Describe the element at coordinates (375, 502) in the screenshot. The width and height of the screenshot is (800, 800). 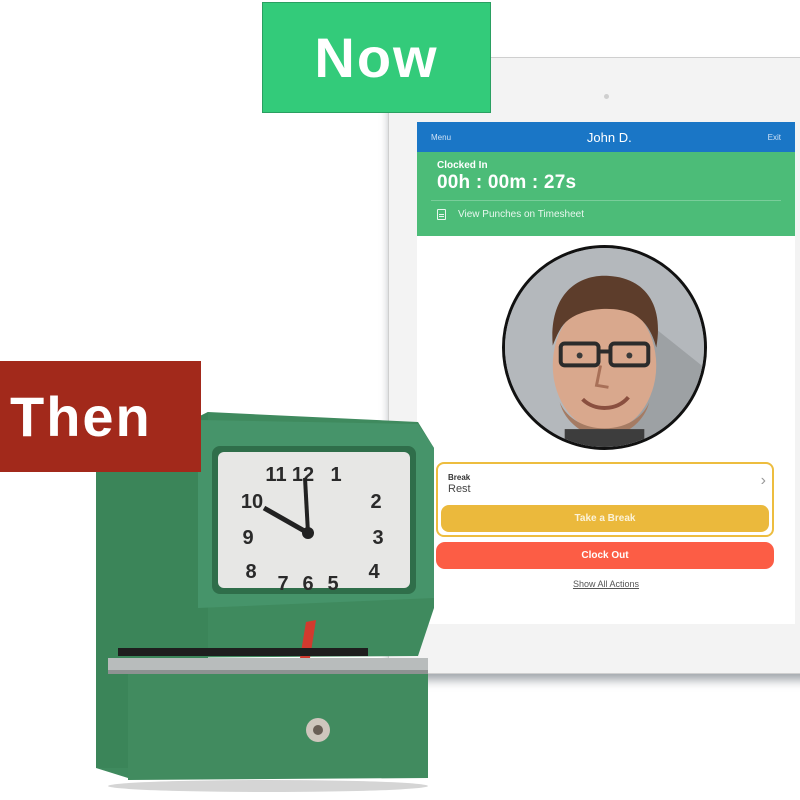
I see `dial-number-2: 2` at that location.